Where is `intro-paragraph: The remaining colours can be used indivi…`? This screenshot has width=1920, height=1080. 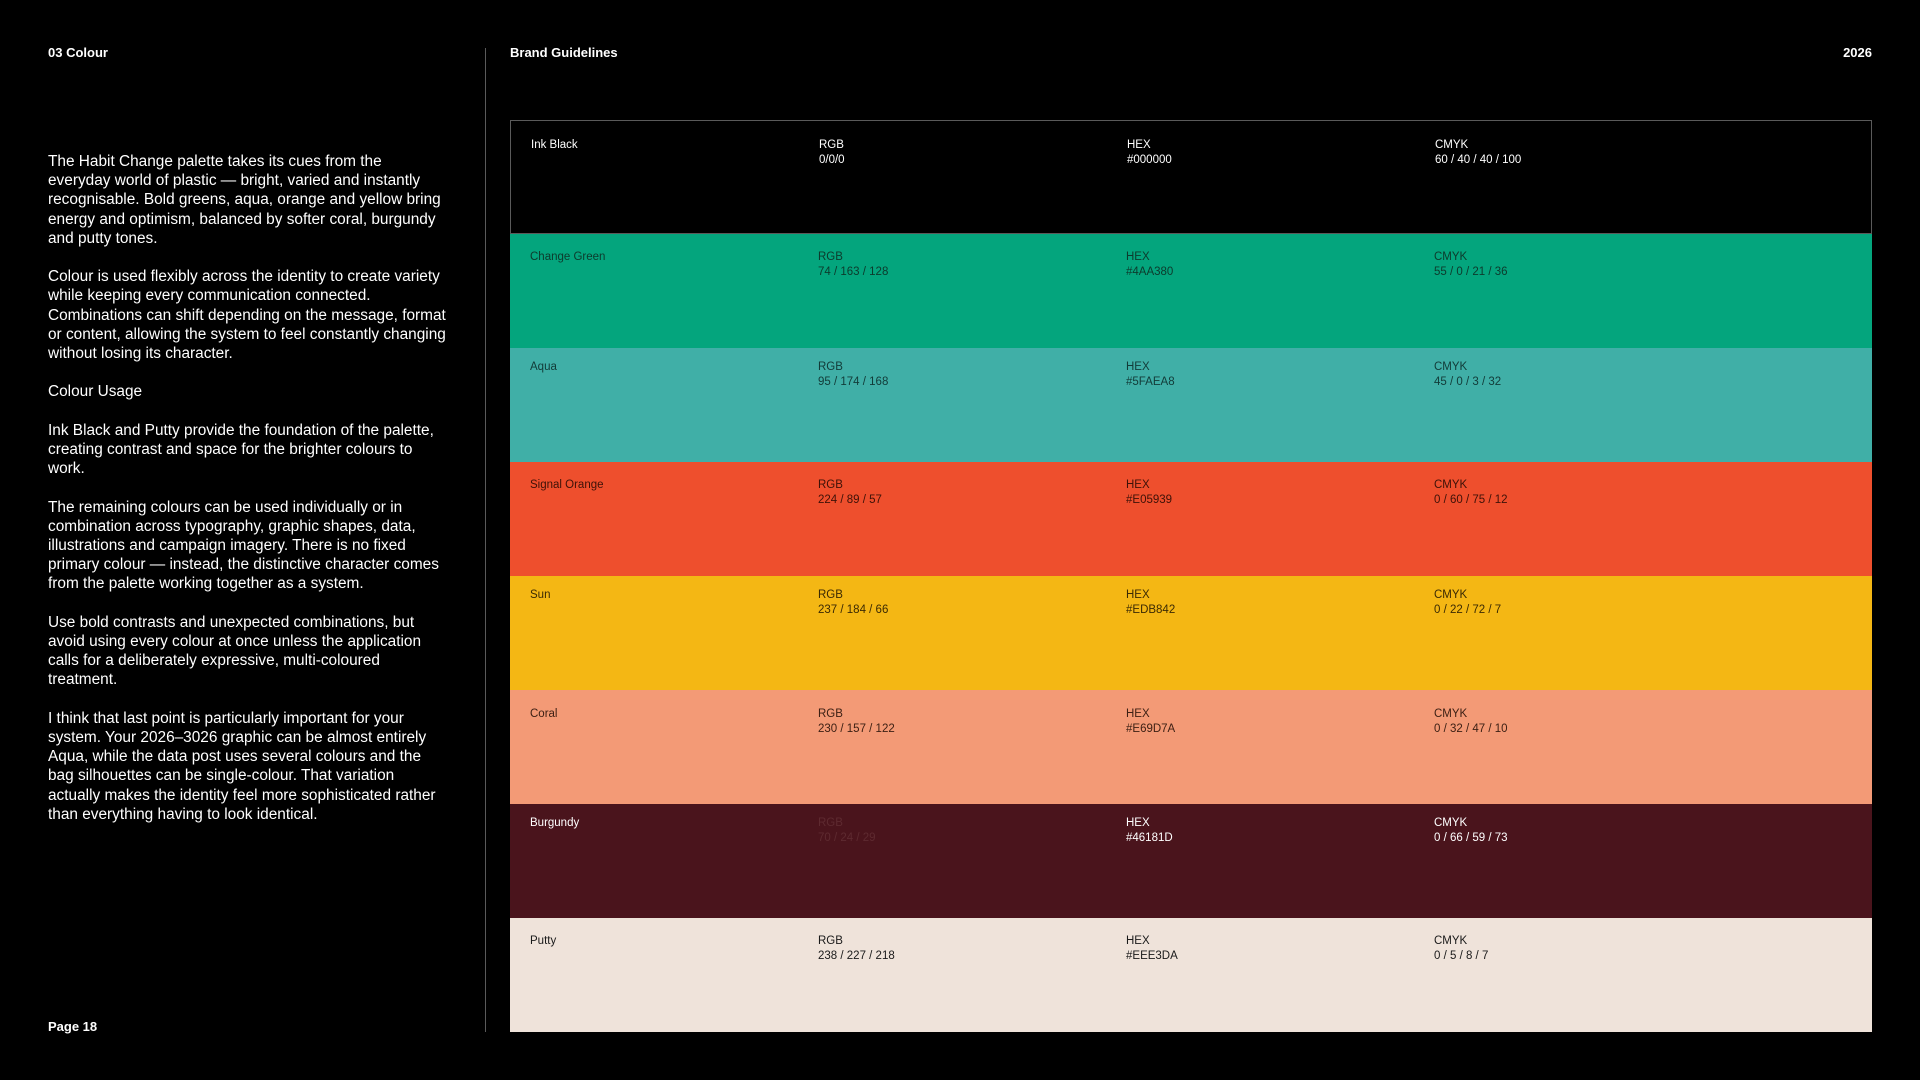
intro-paragraph: The remaining colours can be used indivi… is located at coordinates (243, 545).